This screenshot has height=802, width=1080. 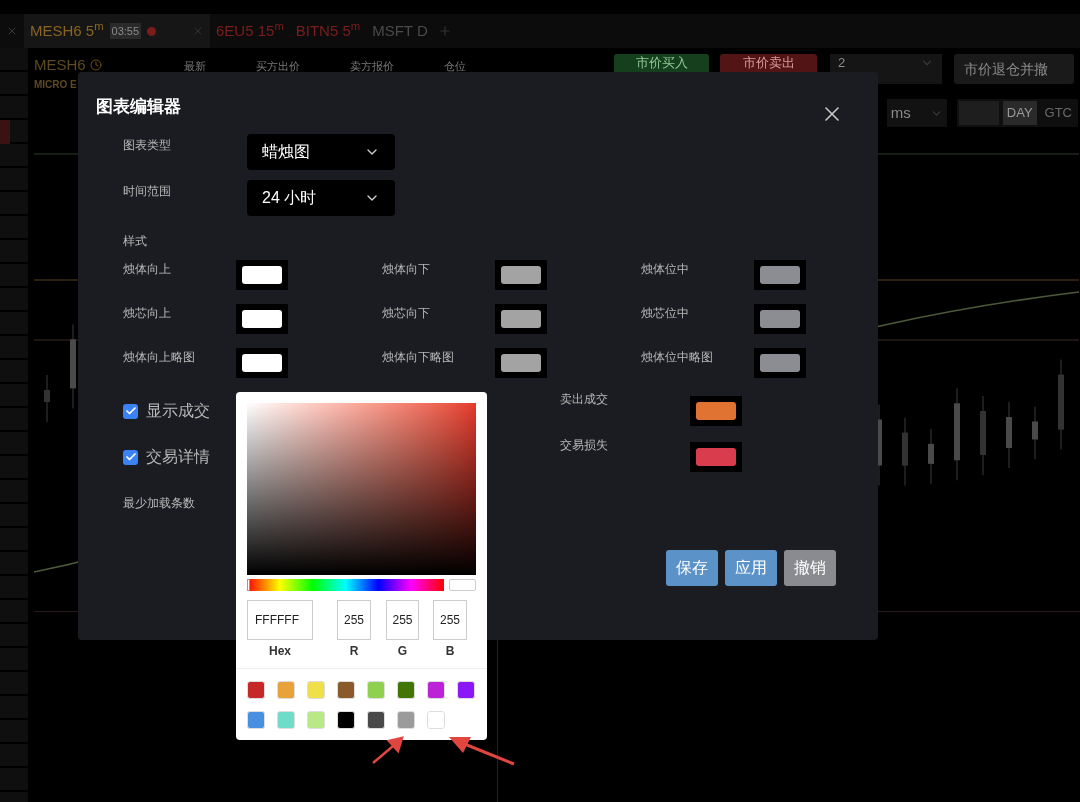 What do you see at coordinates (978, 113) in the screenshot?
I see `toggle-icon` at bounding box center [978, 113].